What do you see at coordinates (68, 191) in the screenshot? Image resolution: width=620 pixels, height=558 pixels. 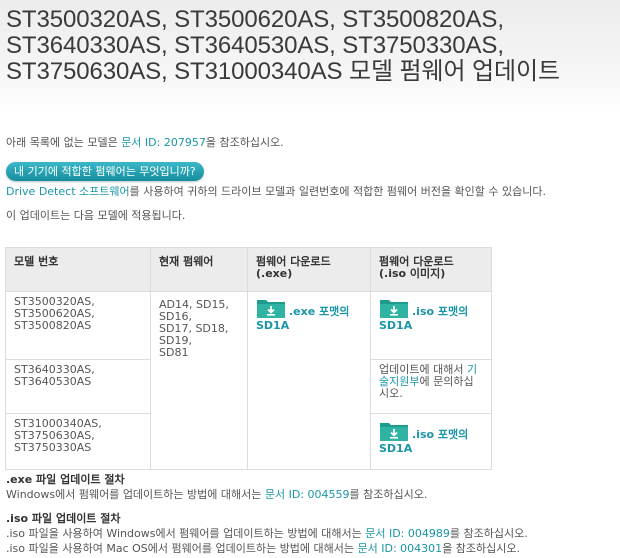 I see `drive-detect-link: Drive Detect 소프트웨어` at bounding box center [68, 191].